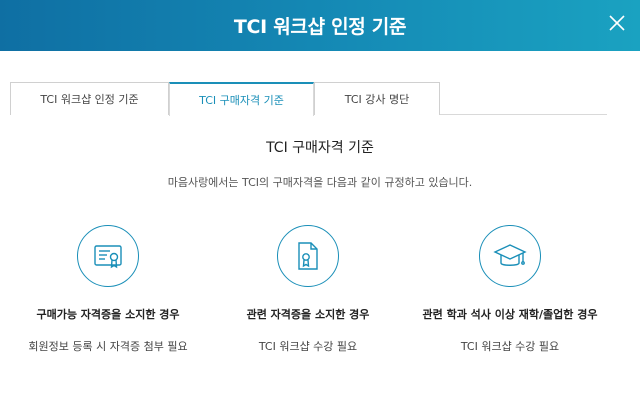 Image resolution: width=640 pixels, height=410 pixels. I want to click on graduation-cap-icon, so click(510, 255).